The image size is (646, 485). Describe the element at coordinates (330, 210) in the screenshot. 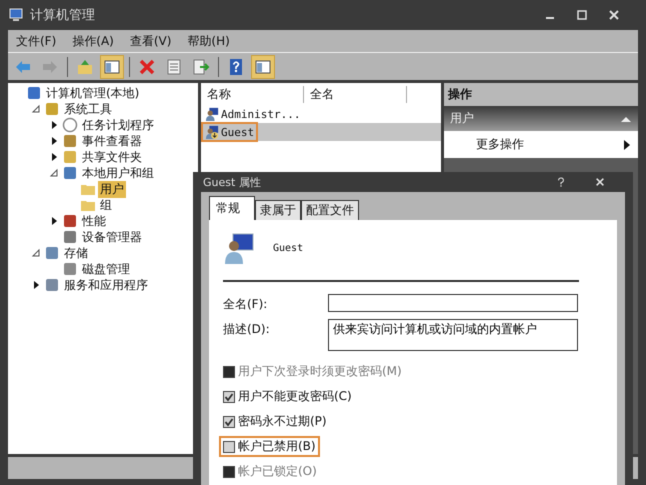

I see `tab: 配置文件` at that location.